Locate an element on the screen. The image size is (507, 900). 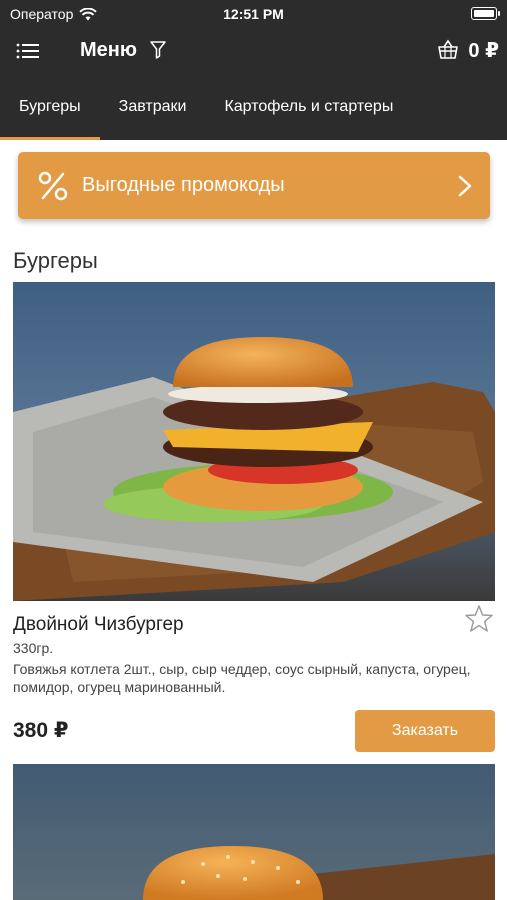
category-tabs: Бургеры Завтраки Картофель и стартеры is located at coordinates (253, 107).